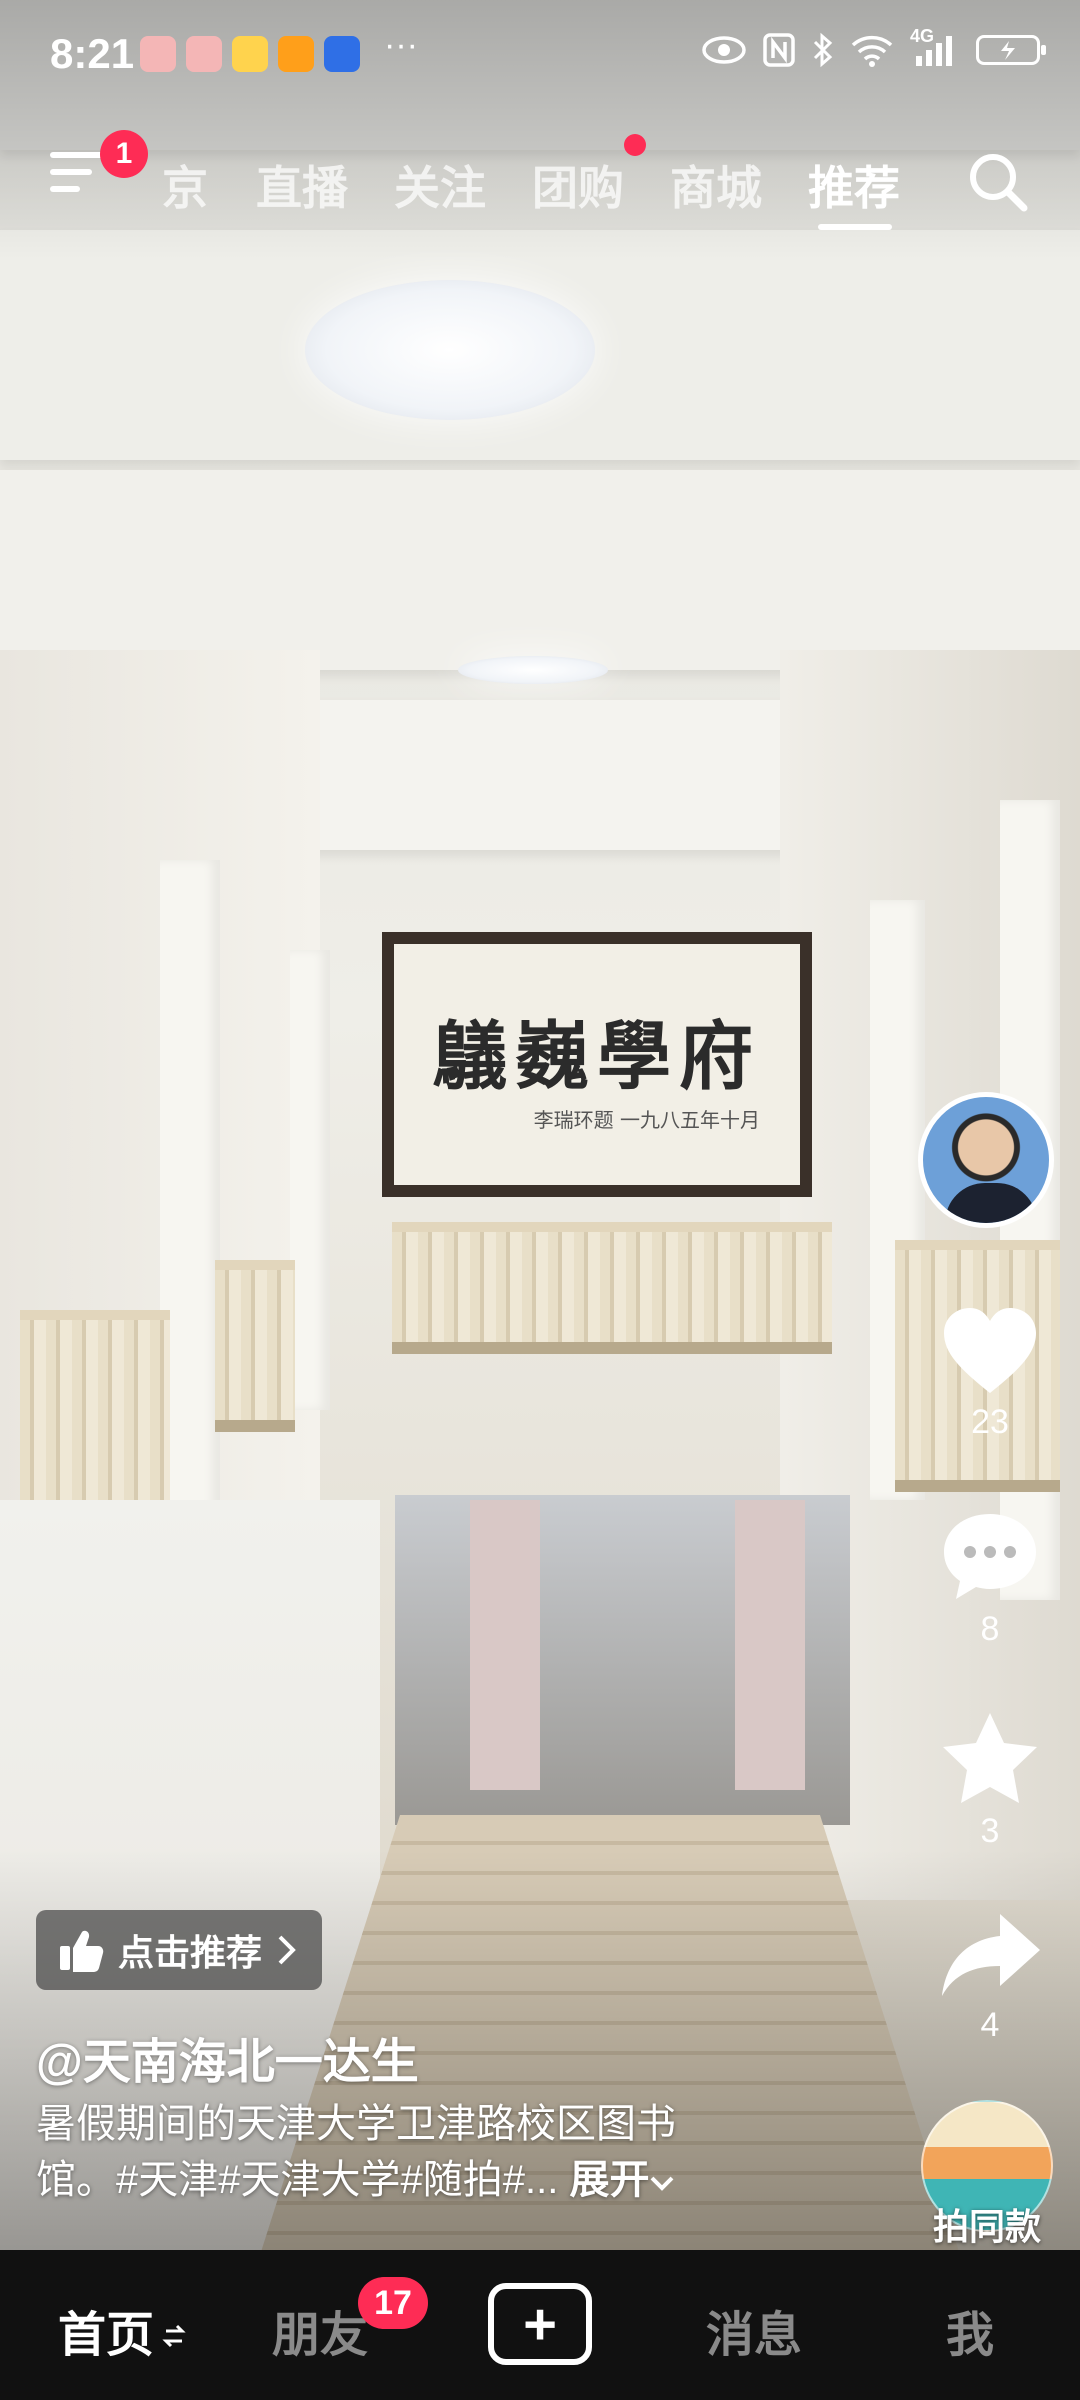 This screenshot has width=1080, height=2400. What do you see at coordinates (987, 2175) in the screenshot?
I see `remix-button: 拍同款` at bounding box center [987, 2175].